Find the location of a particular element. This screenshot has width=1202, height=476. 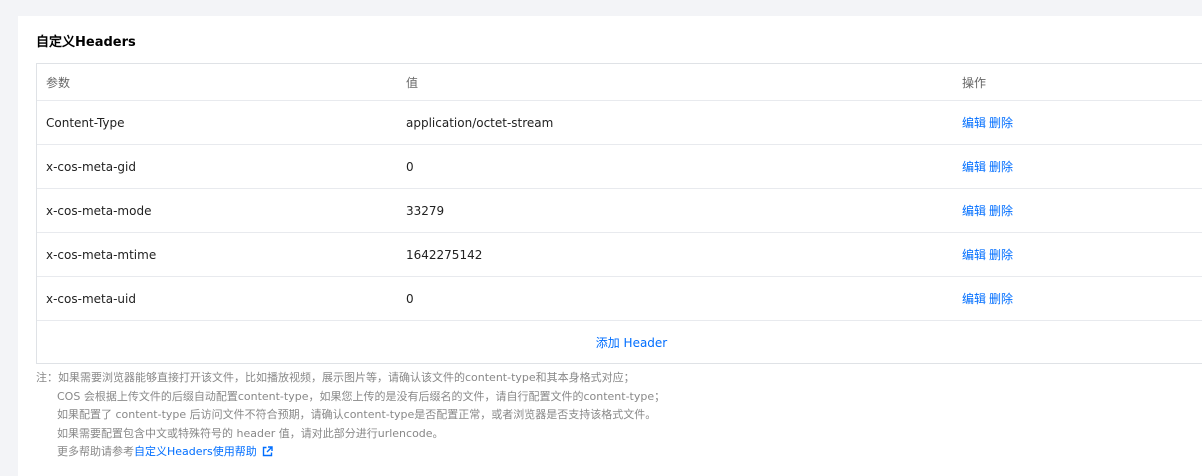

table-row: x-cos-meta-mode 33279 编辑 删除 is located at coordinates (619, 211).